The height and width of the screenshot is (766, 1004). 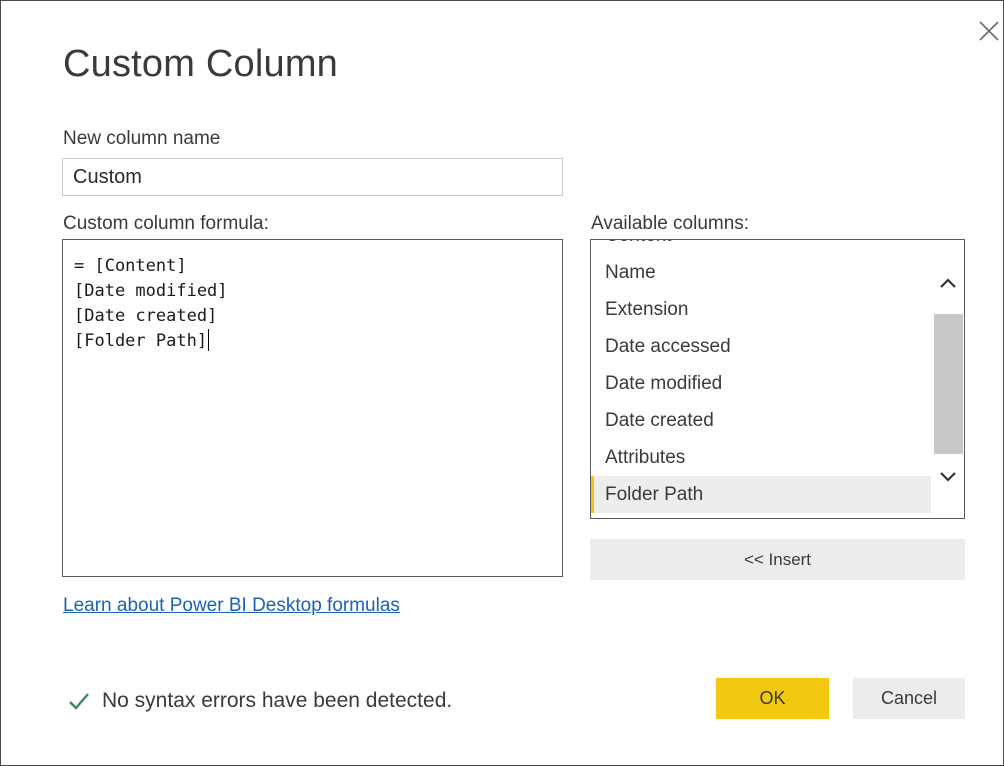 What do you see at coordinates (130, 266) in the screenshot?
I see `formula-line: = [Content]` at bounding box center [130, 266].